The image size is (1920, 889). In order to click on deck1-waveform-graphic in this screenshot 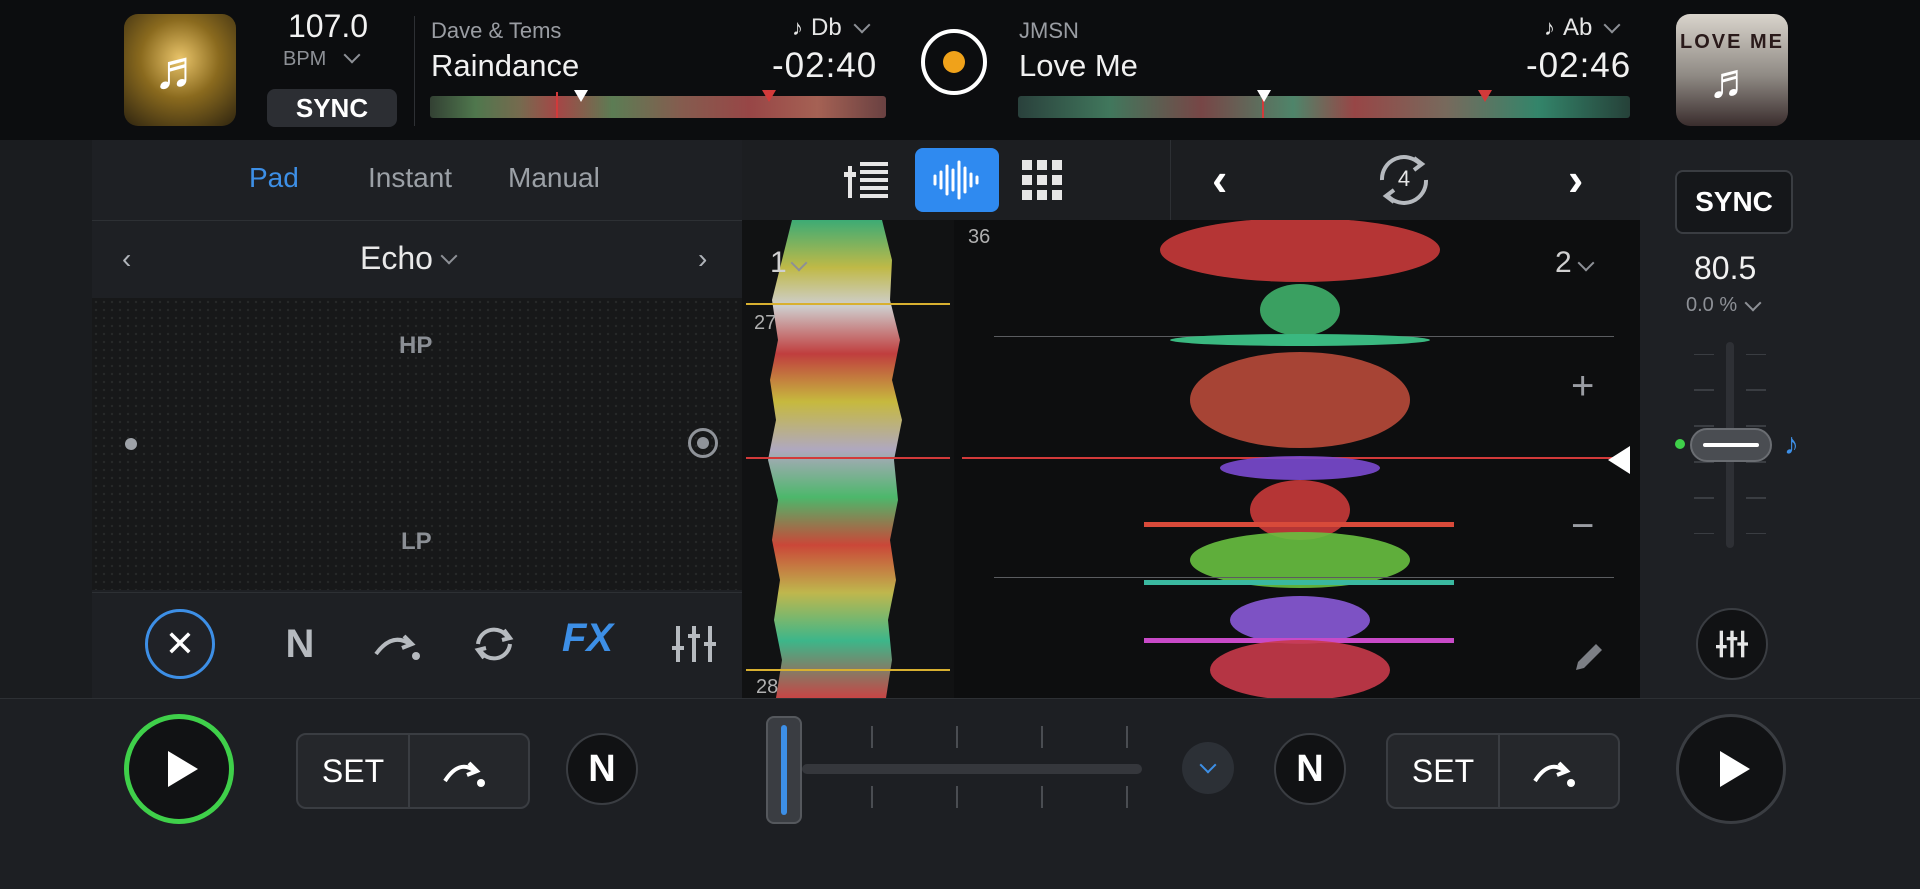, I will do `click(848, 459)`.